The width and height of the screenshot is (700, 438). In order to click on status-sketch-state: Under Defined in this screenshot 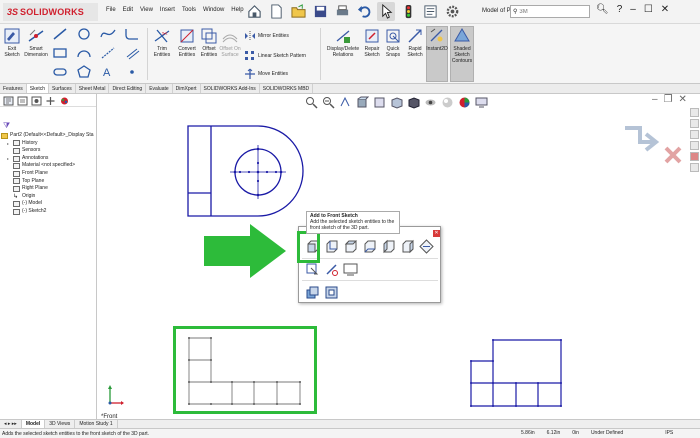, I will do `click(607, 433)`.